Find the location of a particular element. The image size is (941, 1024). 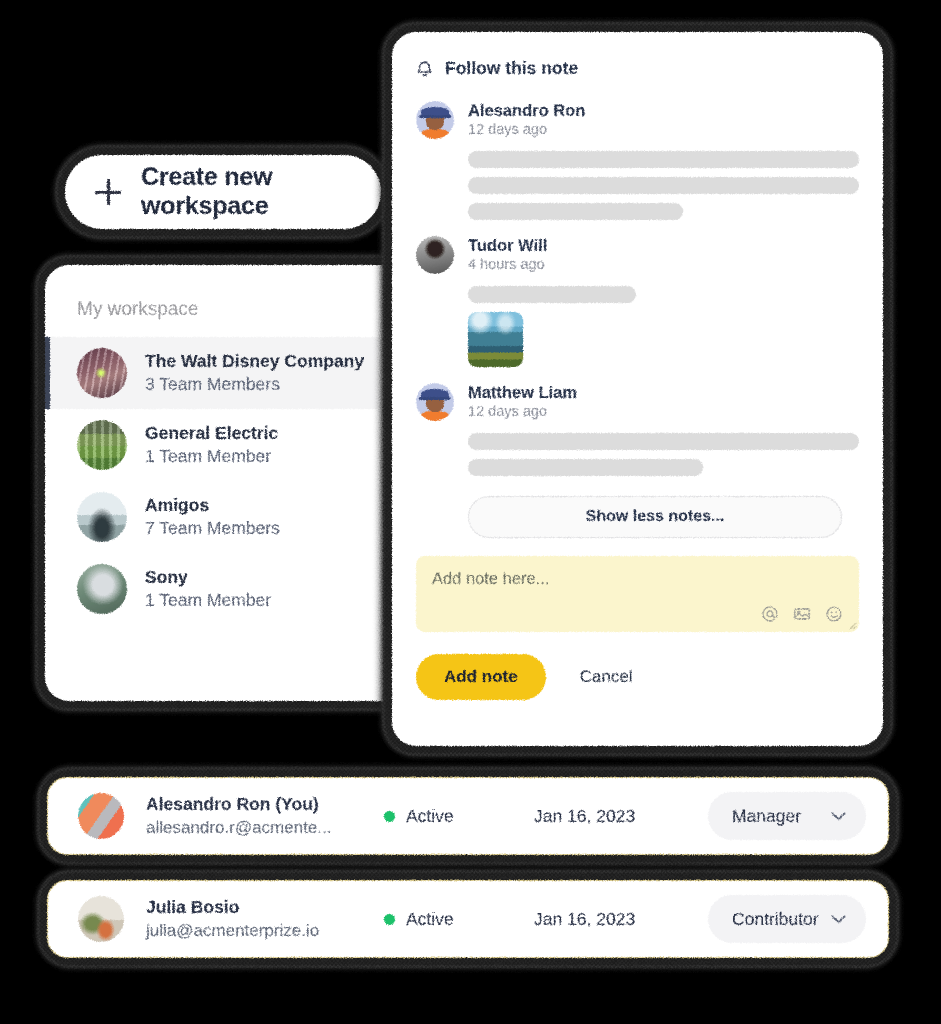

role-dropdown: Manager is located at coordinates (787, 816).